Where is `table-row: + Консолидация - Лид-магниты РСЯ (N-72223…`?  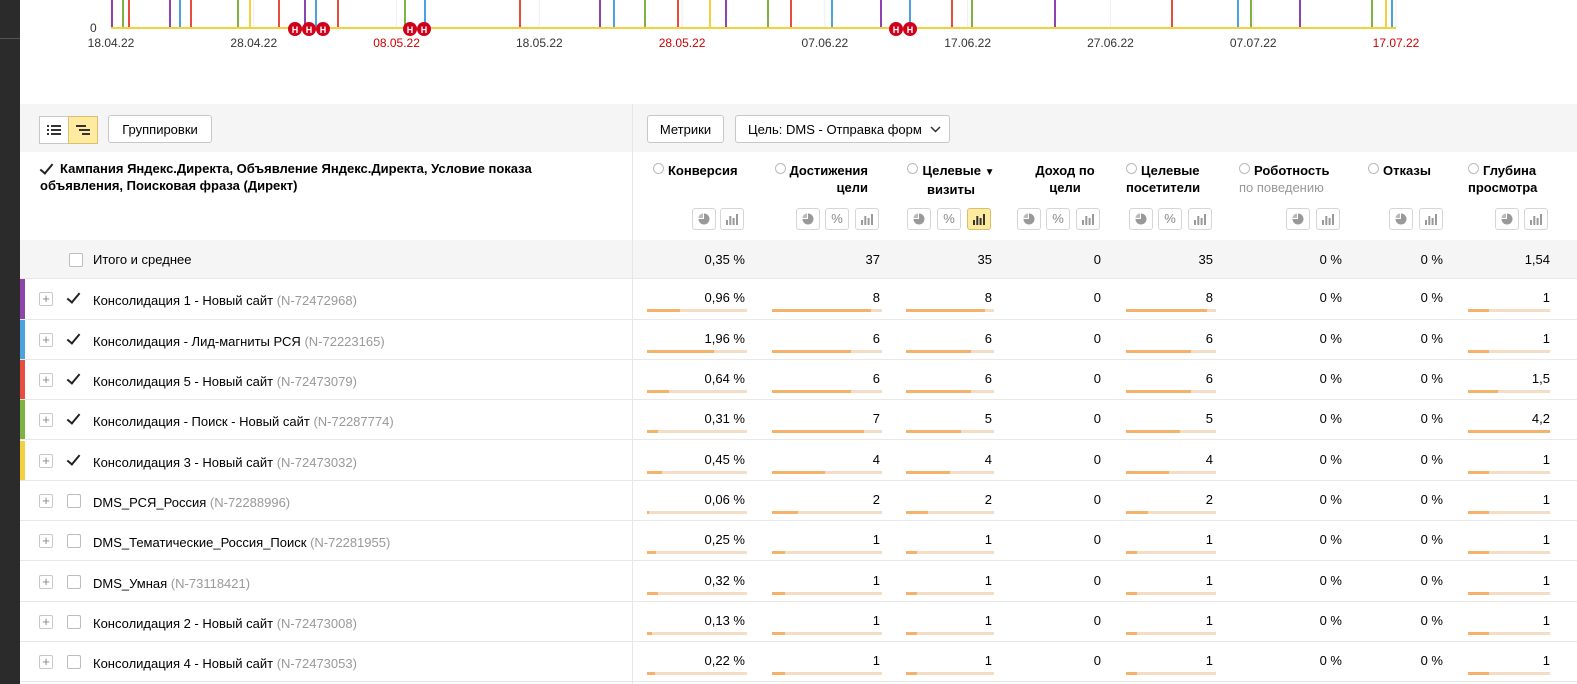 table-row: + Консолидация - Лид-магниты РСЯ (N-72223… is located at coordinates (798, 339).